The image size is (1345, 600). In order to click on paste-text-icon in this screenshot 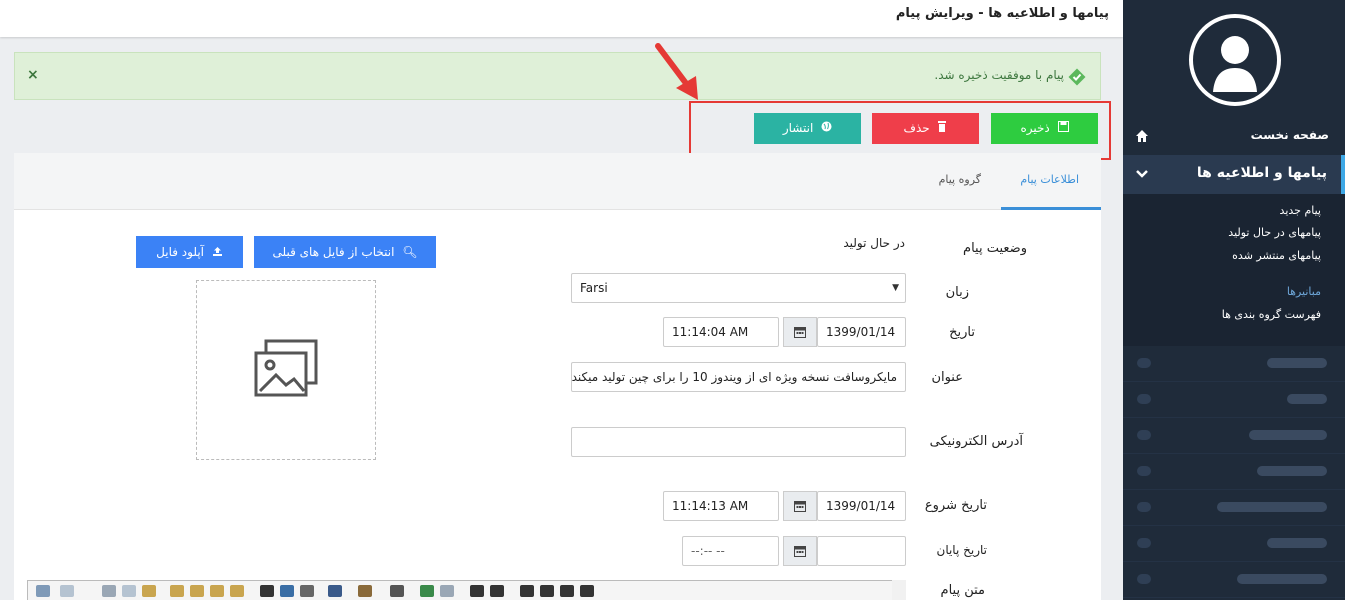, I will do `click(177, 591)`.